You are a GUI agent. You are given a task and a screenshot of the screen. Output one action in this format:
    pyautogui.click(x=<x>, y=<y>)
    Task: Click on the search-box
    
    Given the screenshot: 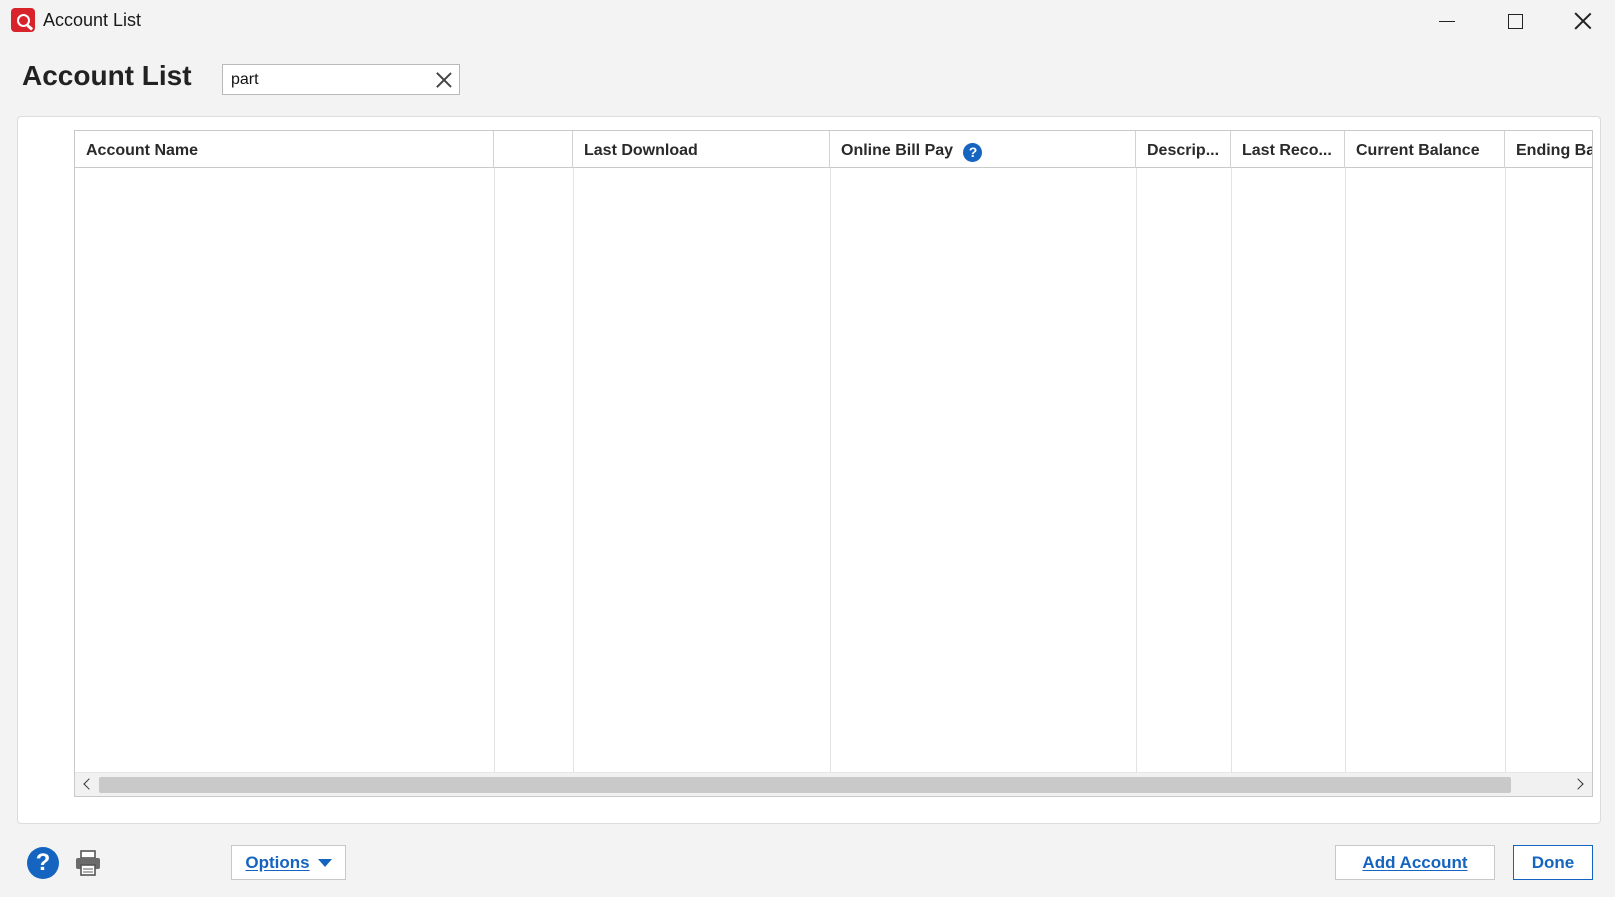 What is the action you would take?
    pyautogui.click(x=341, y=79)
    